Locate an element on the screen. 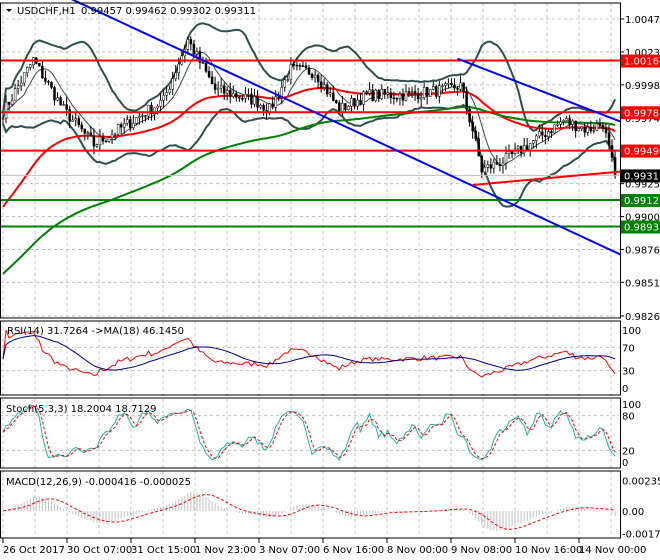  macd-label: MACD(12,26,9) -0.000416 -0.000025 is located at coordinates (98, 482).